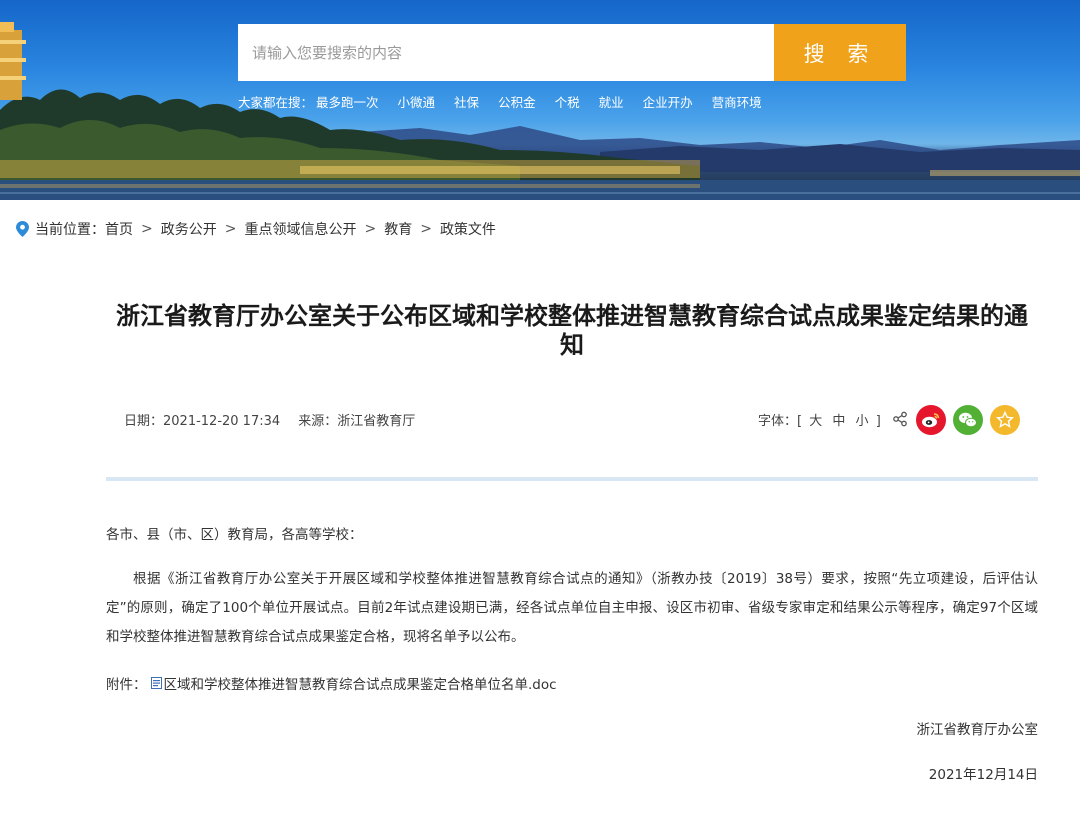 The height and width of the screenshot is (813, 1080). I want to click on attachment-label: 附件：, so click(126, 685).